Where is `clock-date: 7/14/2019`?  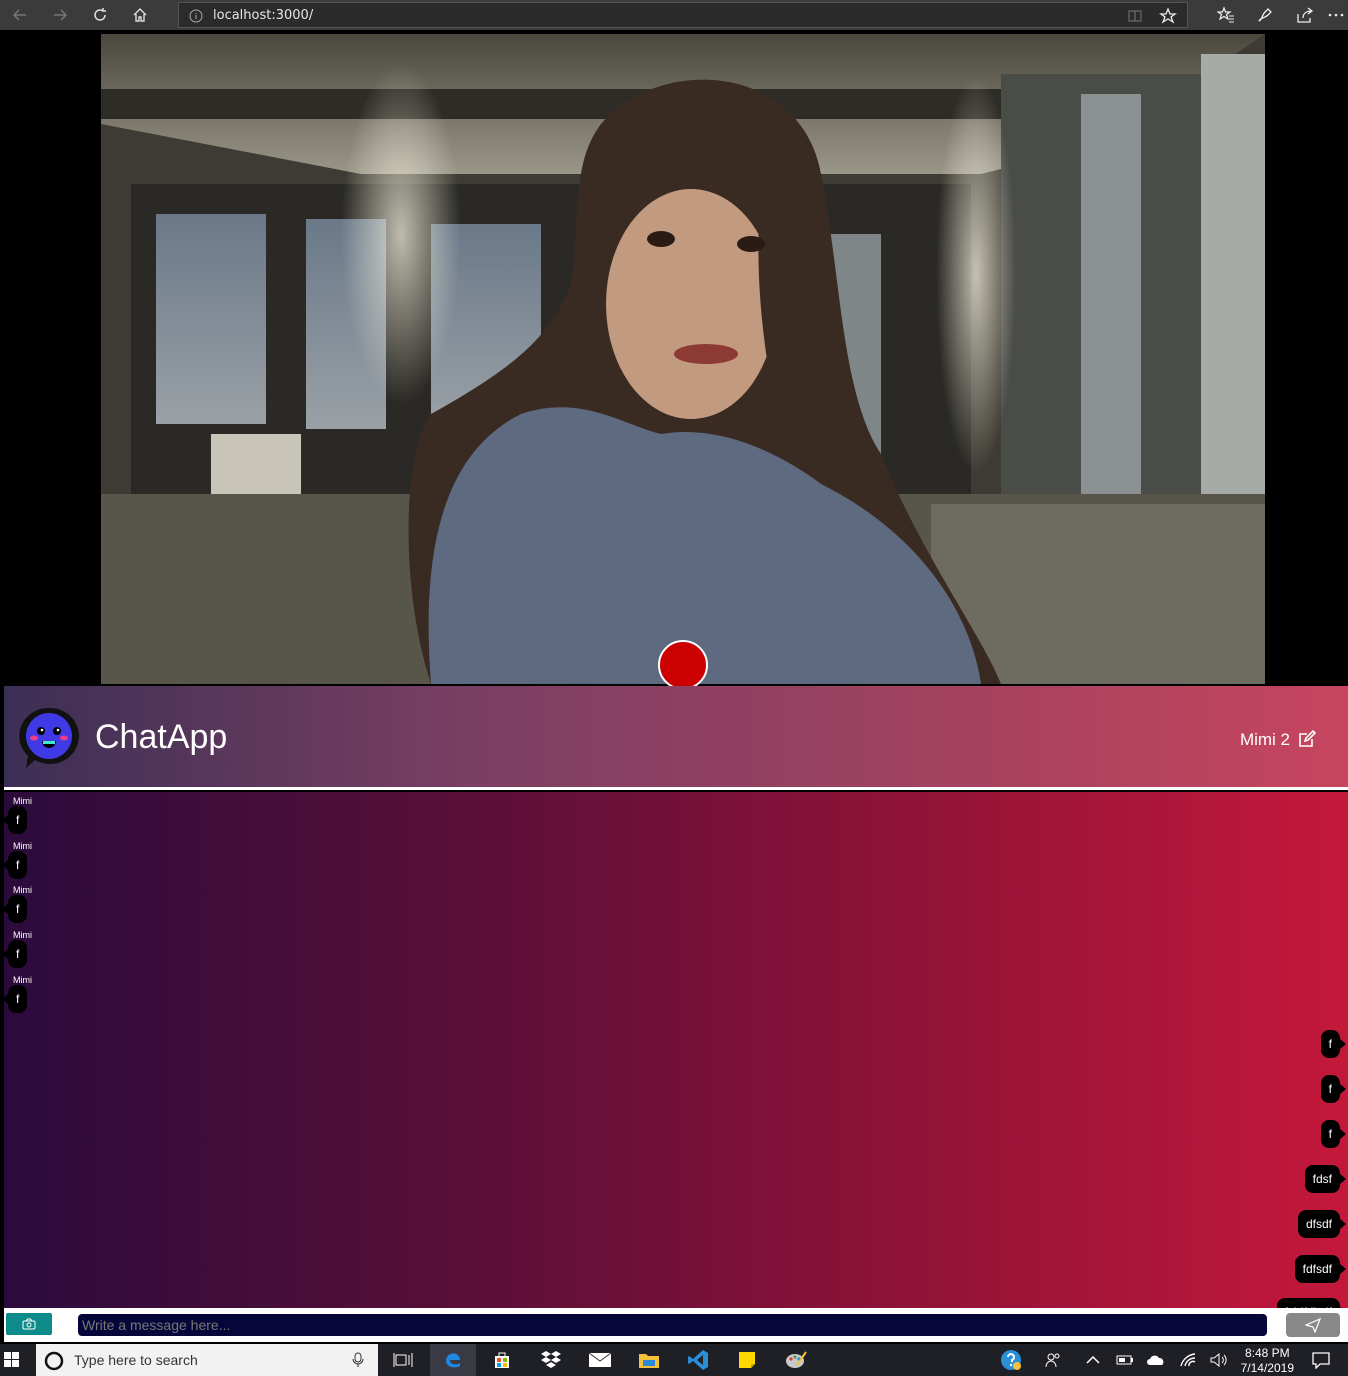 clock-date: 7/14/2019 is located at coordinates (1267, 1368).